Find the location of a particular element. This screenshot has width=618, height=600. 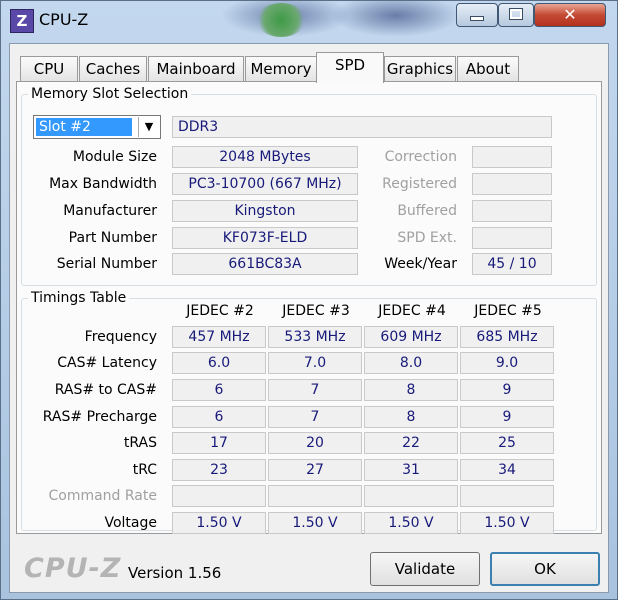

buffered-label: Buffered is located at coordinates (427, 211).